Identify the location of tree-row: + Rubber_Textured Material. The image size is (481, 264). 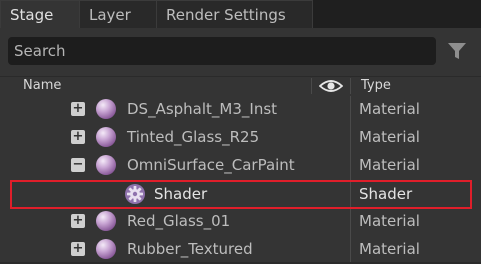
(240, 249).